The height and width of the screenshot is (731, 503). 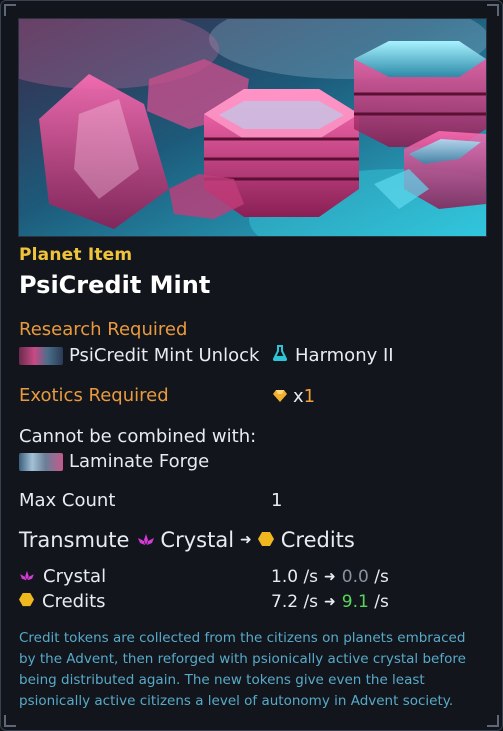 I want to click on rate-values-credits: 7.2 /s ➜ 9.1 /s, so click(x=330, y=602).